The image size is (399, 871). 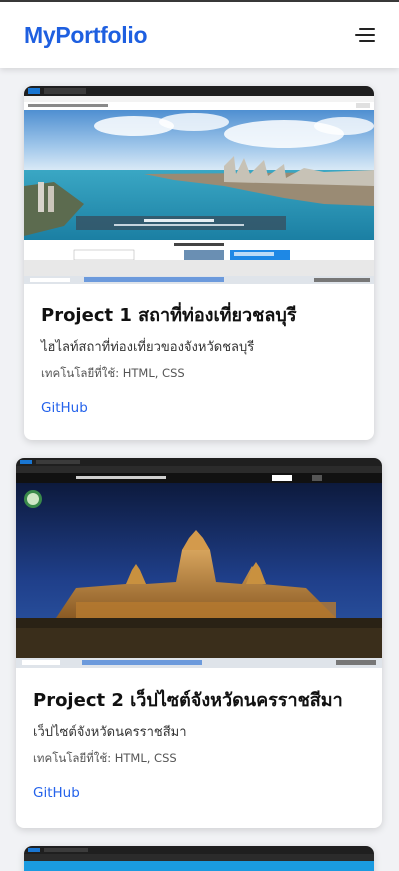 I want to click on project-1-title: Project 1 สถาที่ท่องเที่ยวชลบุรี, so click(x=169, y=315).